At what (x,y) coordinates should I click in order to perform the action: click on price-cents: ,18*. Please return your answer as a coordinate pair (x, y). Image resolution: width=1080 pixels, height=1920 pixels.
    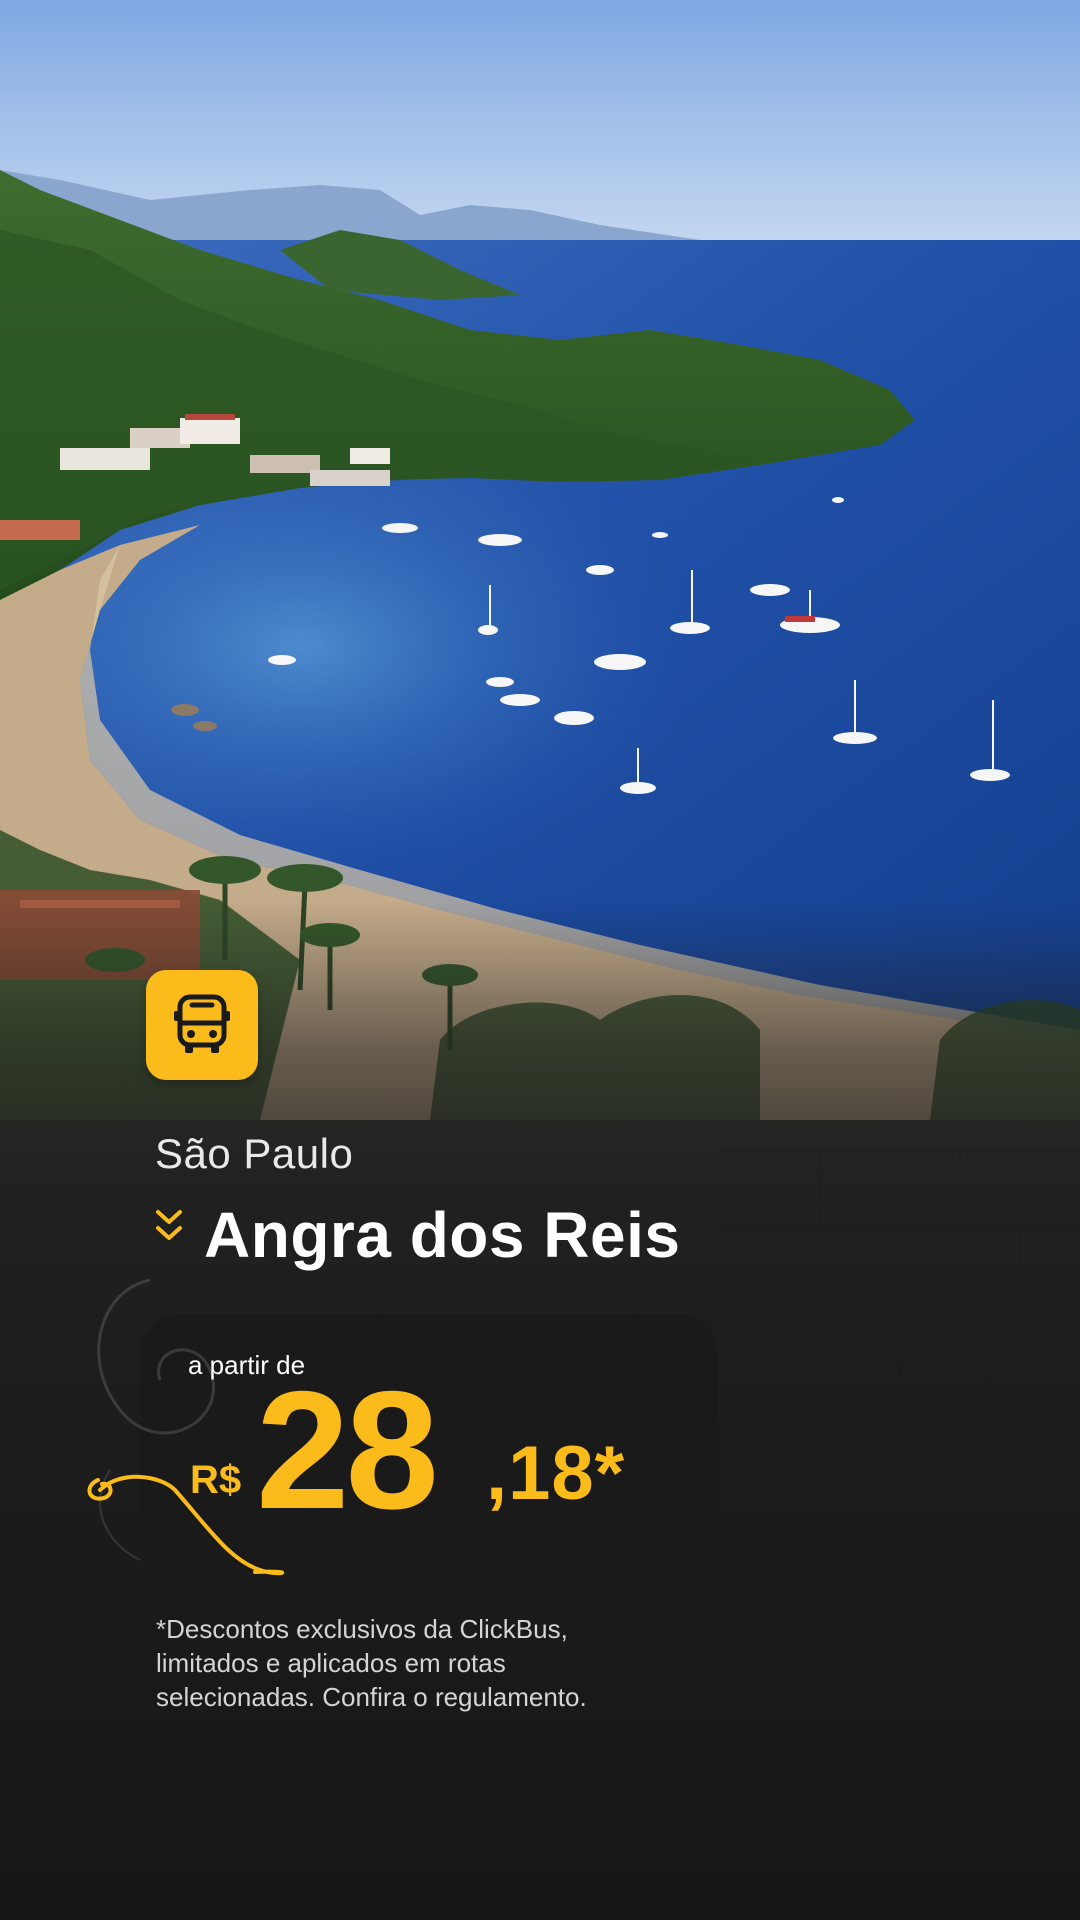
    Looking at the image, I should click on (556, 1473).